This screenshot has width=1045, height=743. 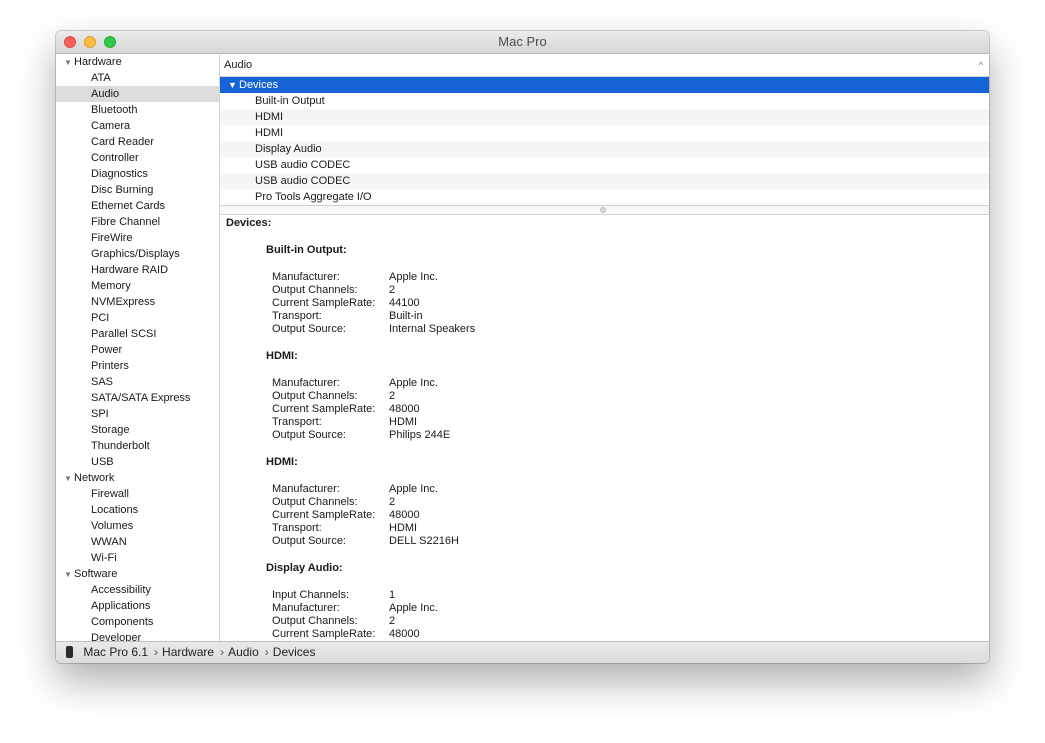 I want to click on property-value: Internal Speakers, so click(x=432, y=329).